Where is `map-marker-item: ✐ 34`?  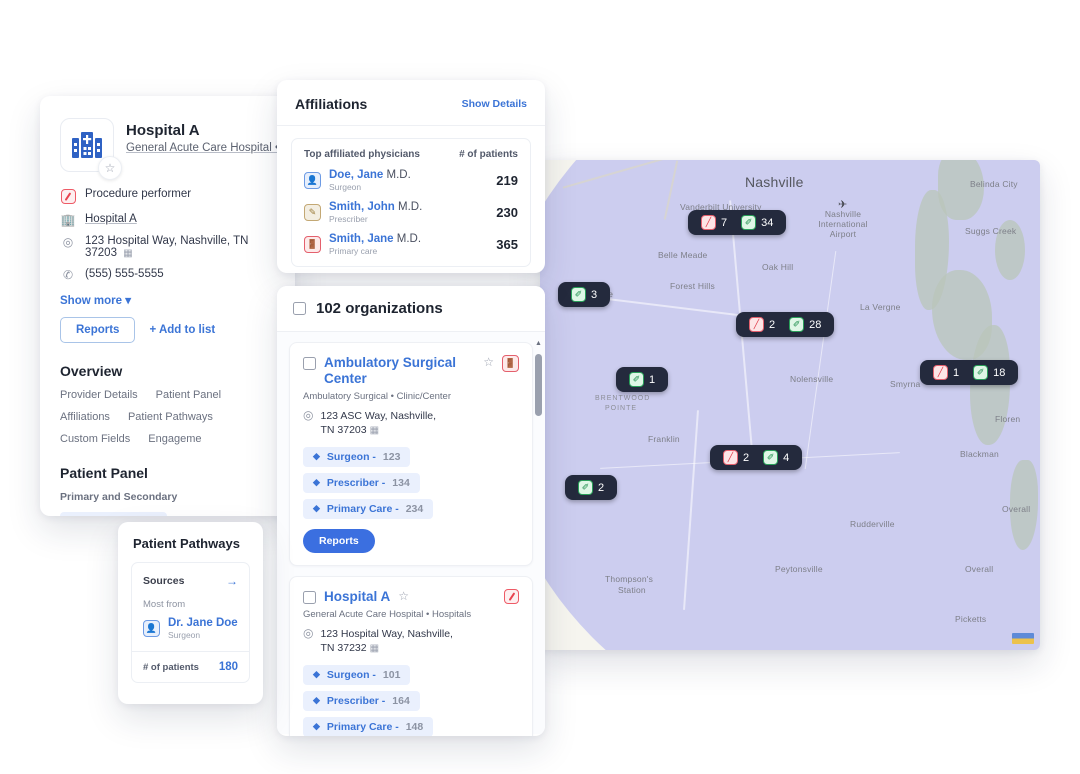
map-marker-item: ✐ 34 is located at coordinates (757, 222).